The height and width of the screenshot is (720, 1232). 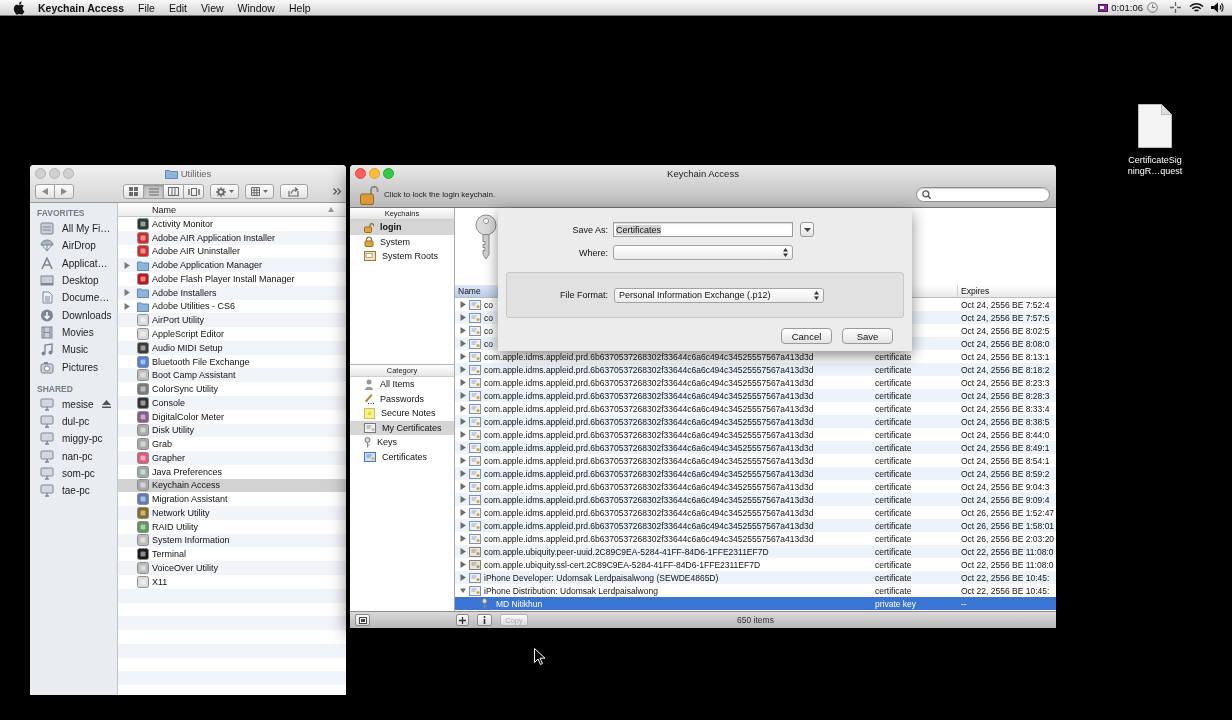 I want to click on table-cell: Oct 24, 2556 BE 8:02:5, so click(x=1005, y=330).